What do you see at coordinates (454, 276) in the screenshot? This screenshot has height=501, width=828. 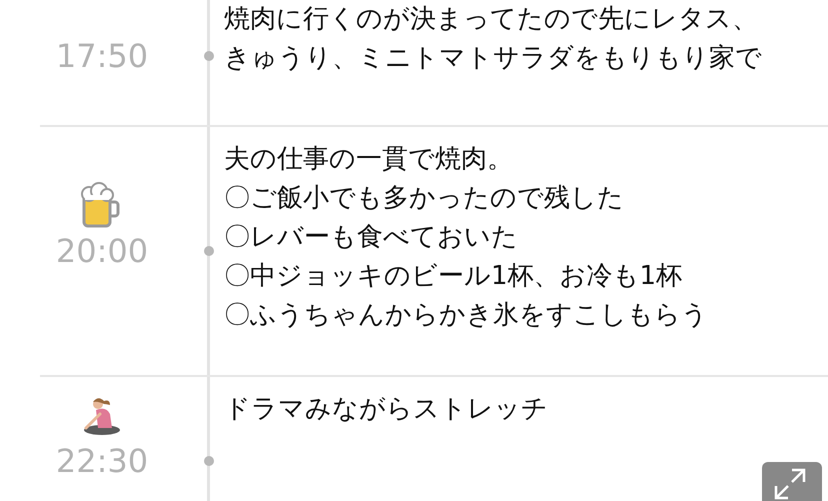 I see `note-line: 〇中ジョッキのビール1杯、お冷も1杯` at bounding box center [454, 276].